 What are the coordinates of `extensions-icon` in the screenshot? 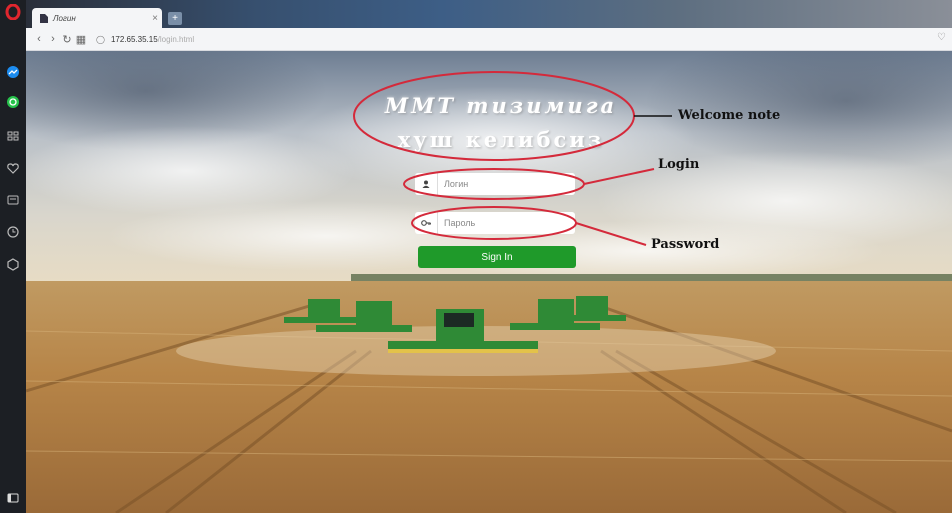 It's located at (13, 264).